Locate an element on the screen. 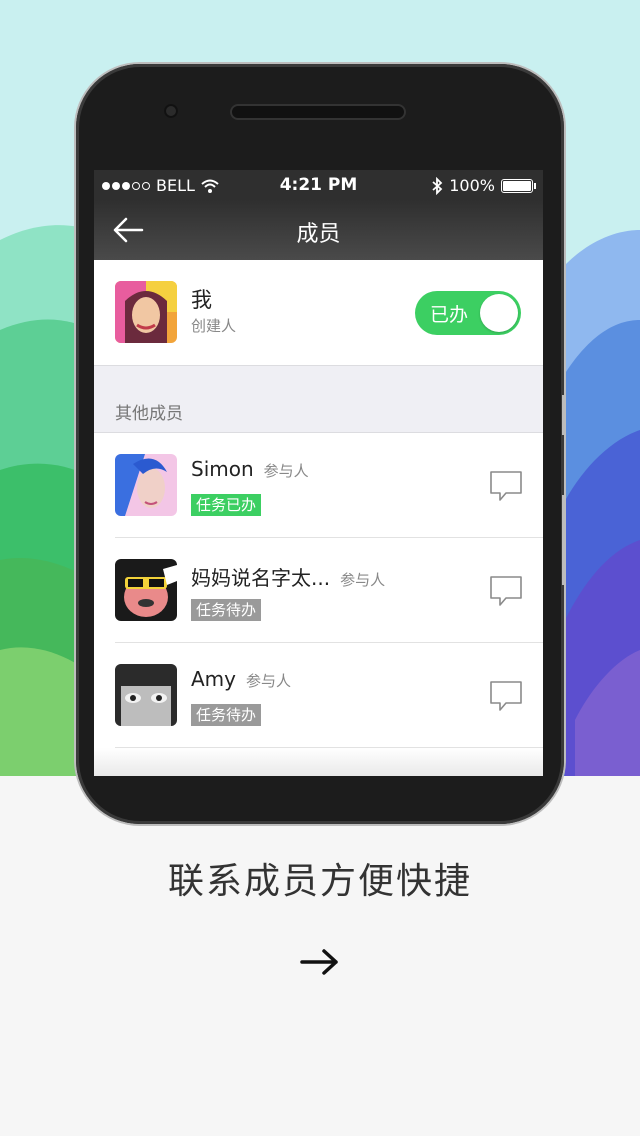  battery-percent: 100% is located at coordinates (472, 185).